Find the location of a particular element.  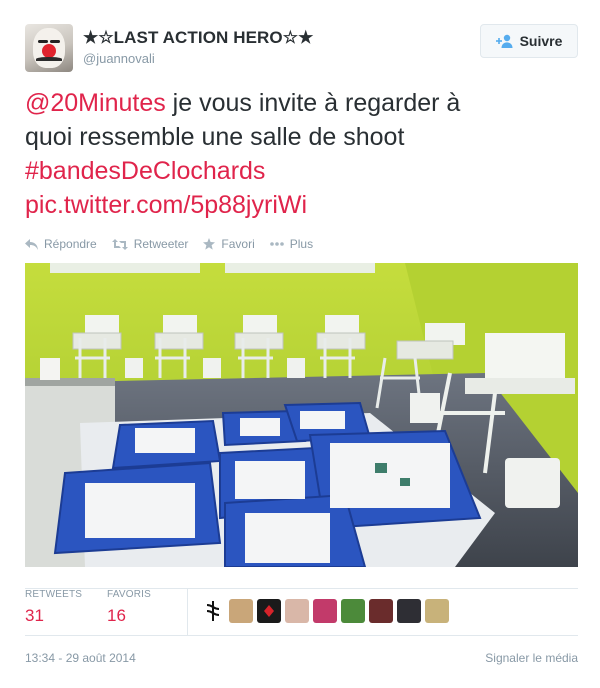

reply-label: Répondre is located at coordinates (70, 244).